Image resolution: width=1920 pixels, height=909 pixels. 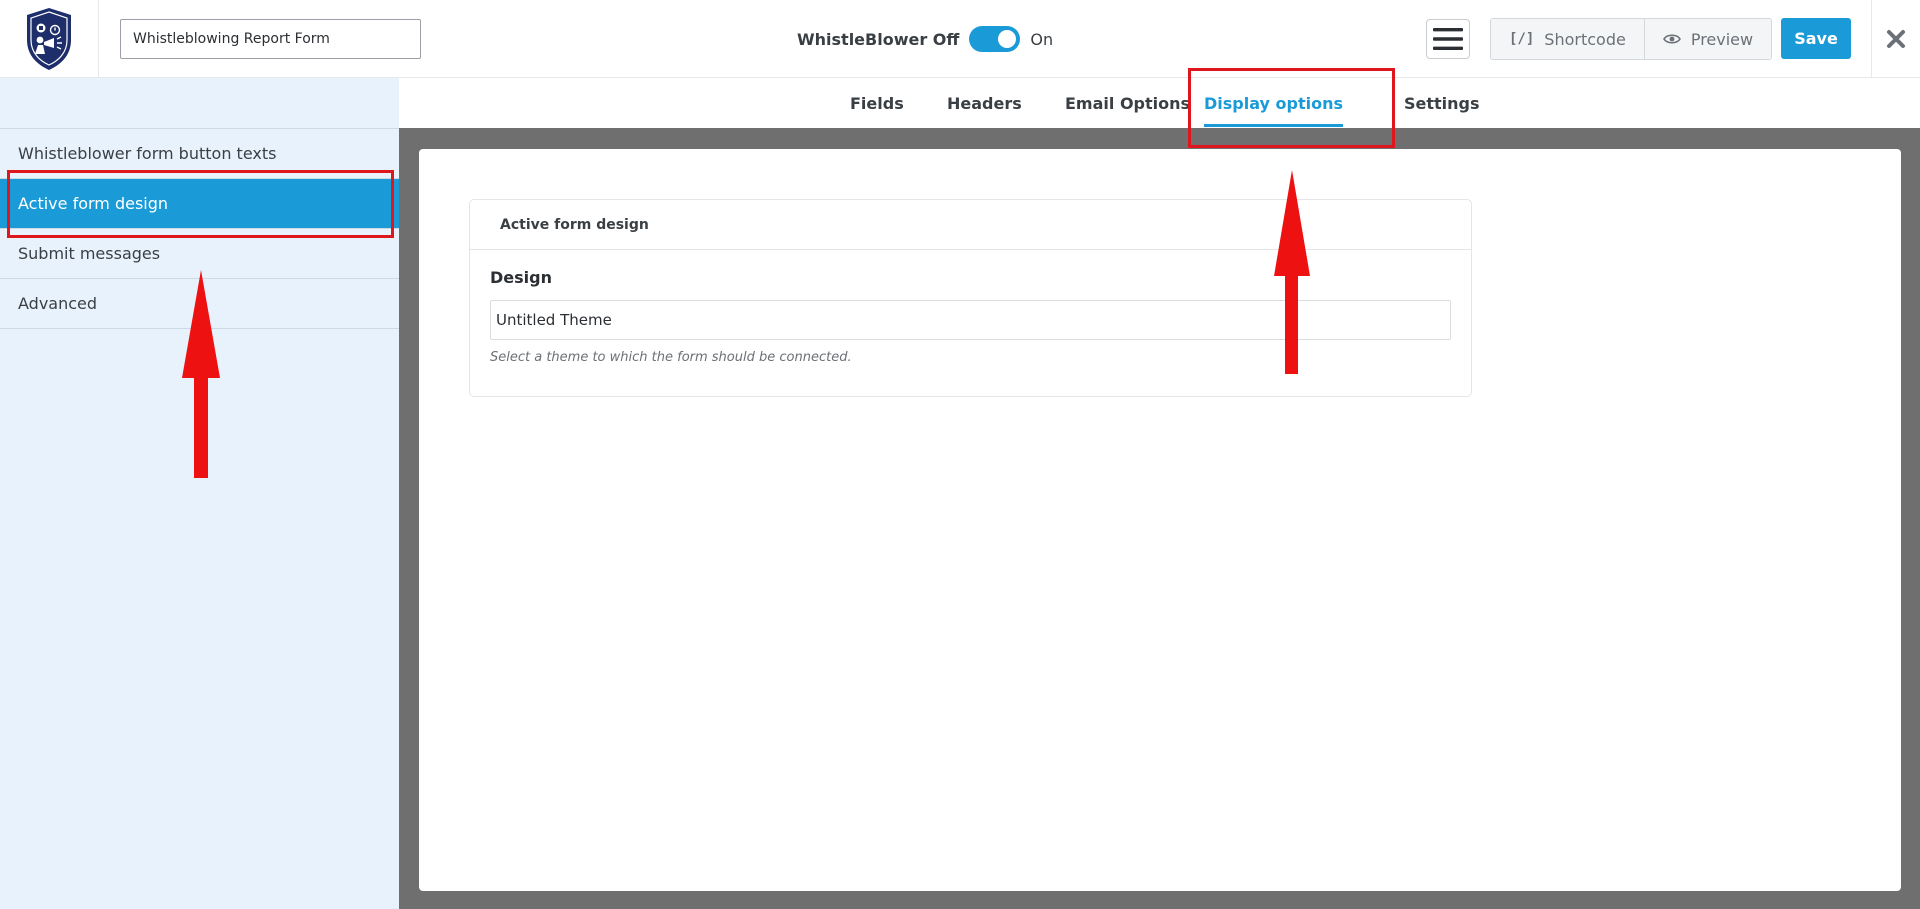 I want to click on shortcode-preview-group: [/] Shortcode Preview, so click(x=1631, y=39).